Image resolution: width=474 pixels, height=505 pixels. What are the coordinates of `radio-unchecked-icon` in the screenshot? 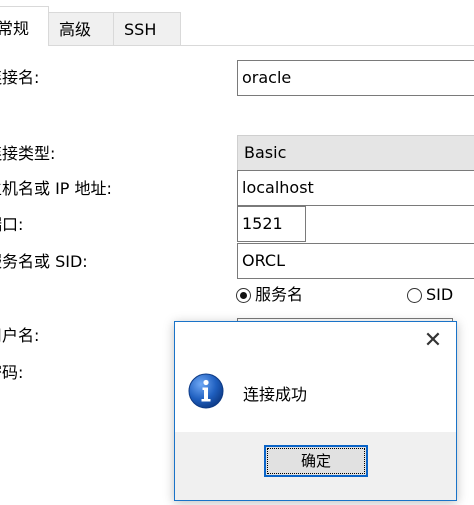 It's located at (414, 295).